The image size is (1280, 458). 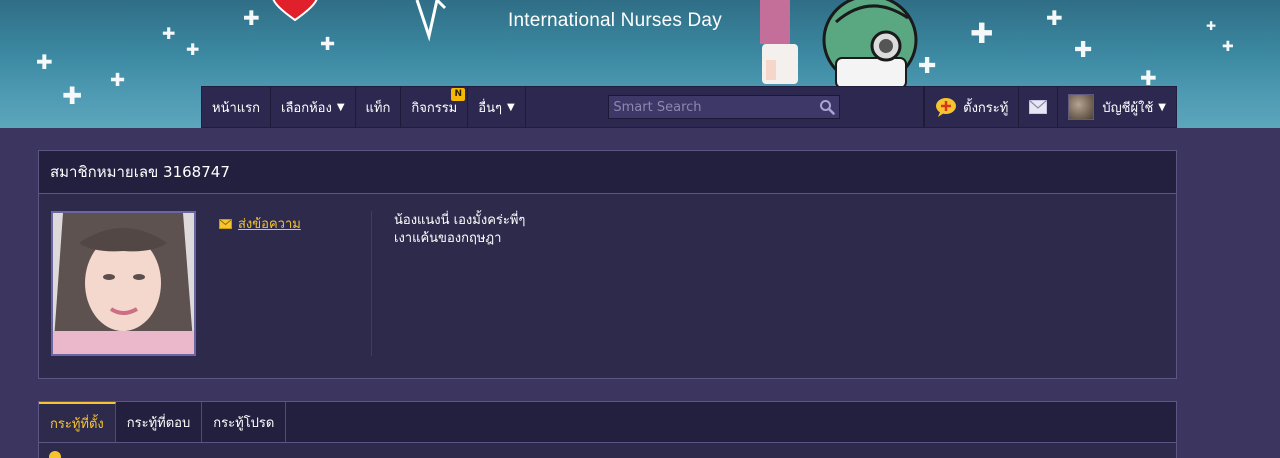 I want to click on nav-choose-room-label: เลือกห้อง, so click(x=306, y=108).